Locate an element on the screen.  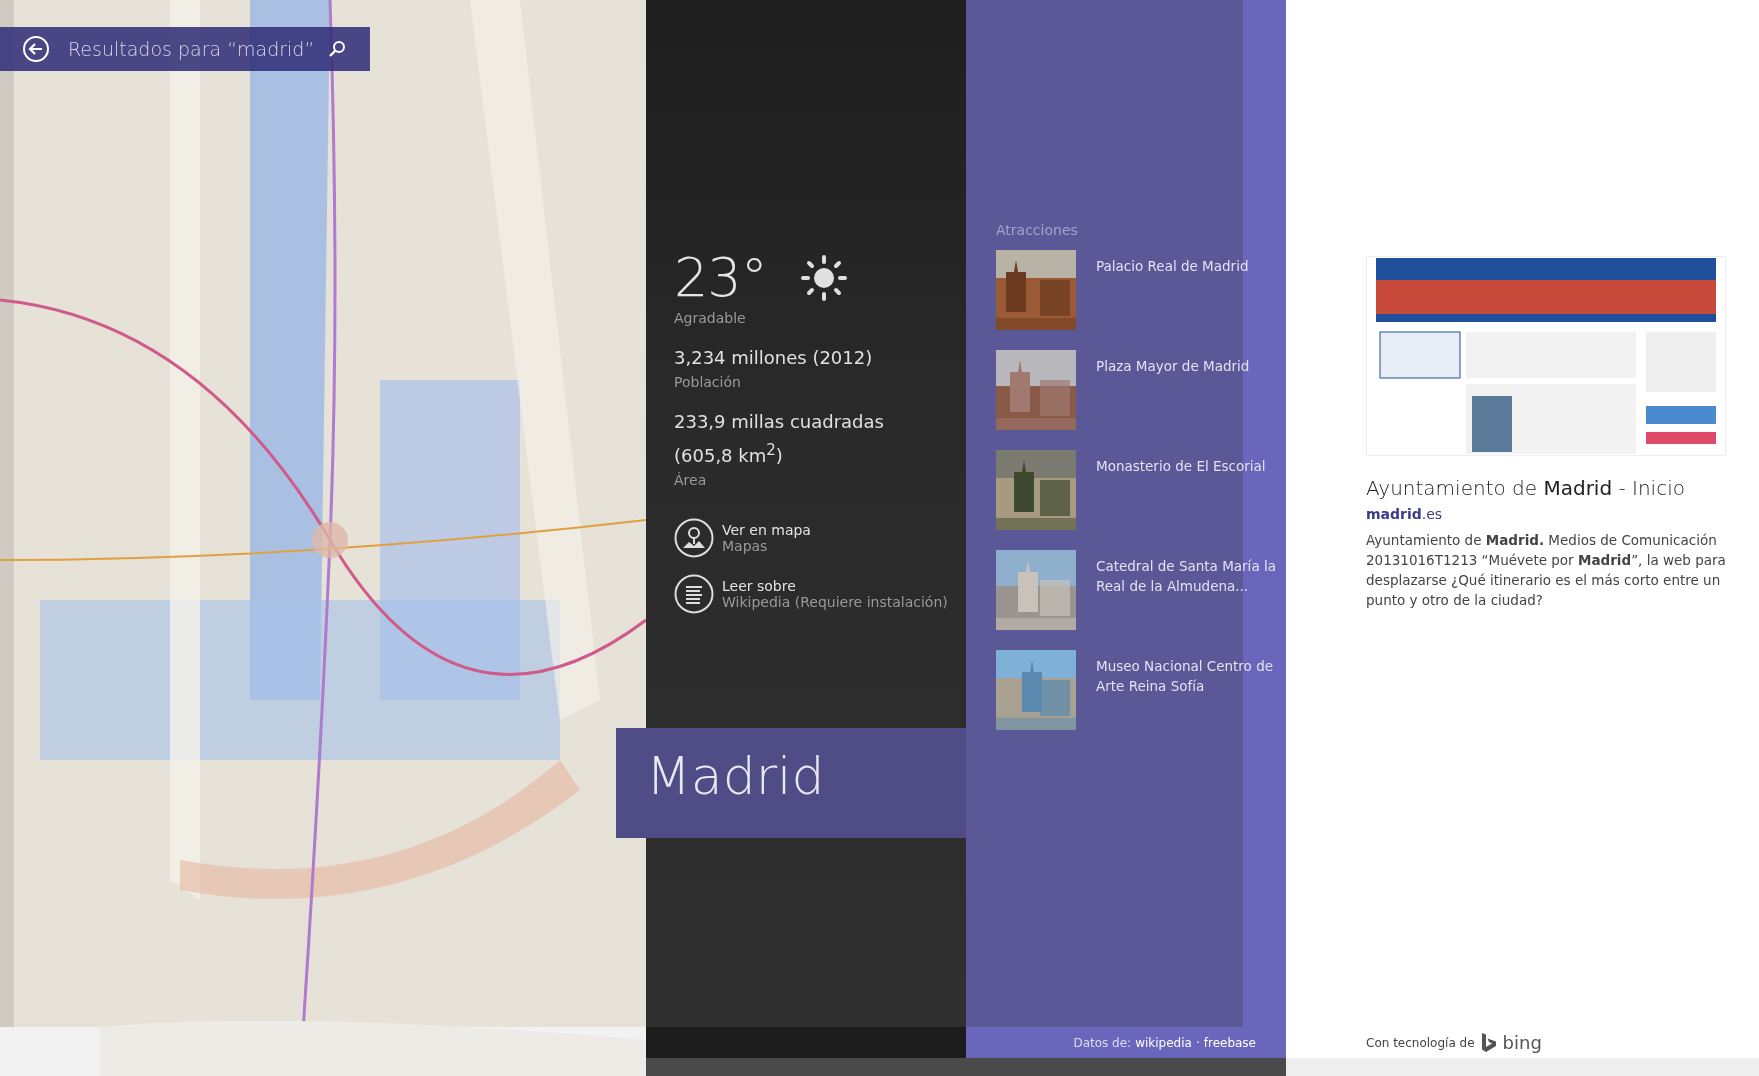
logo-icon is located at coordinates (1488, 1042).